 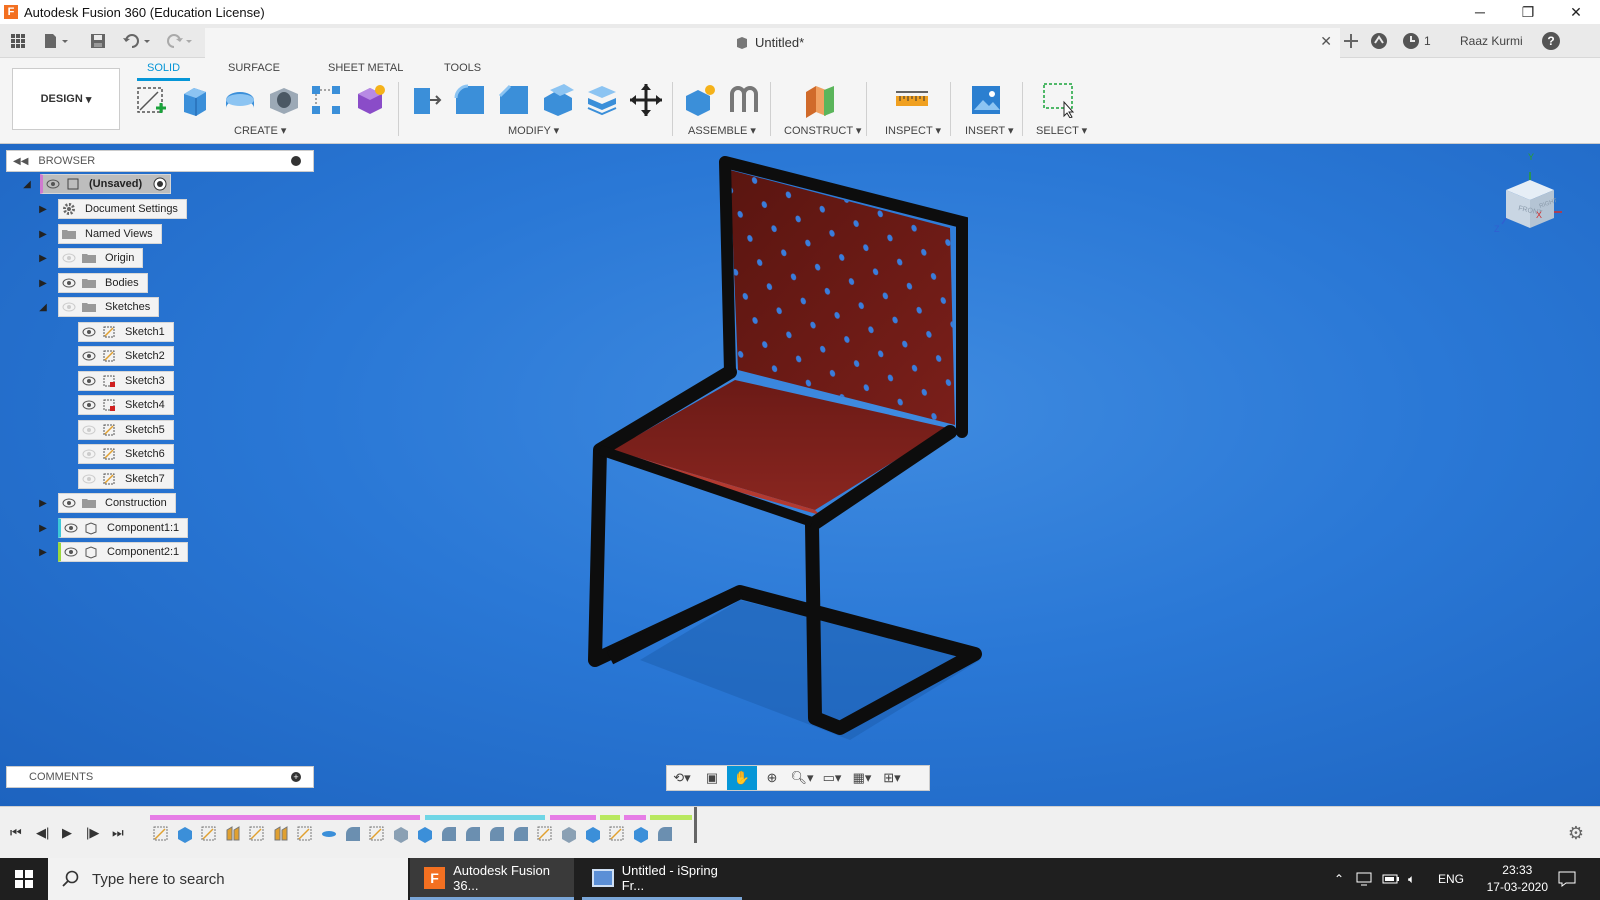 What do you see at coordinates (802, 778) in the screenshot?
I see `fit-icon: 🔍︎▾` at bounding box center [802, 778].